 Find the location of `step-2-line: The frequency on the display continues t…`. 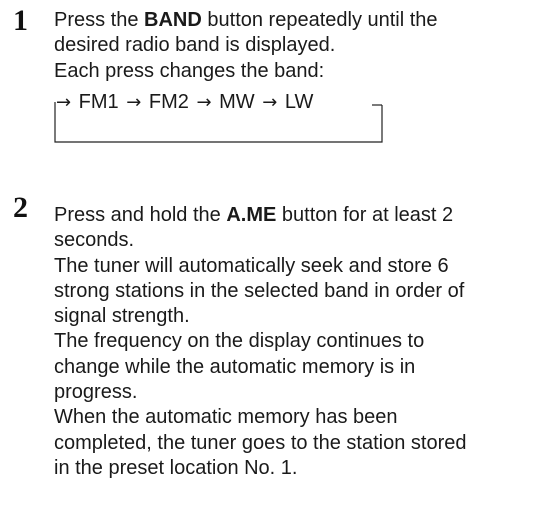

step-2-line: The frequency on the display continues t… is located at coordinates (239, 341).